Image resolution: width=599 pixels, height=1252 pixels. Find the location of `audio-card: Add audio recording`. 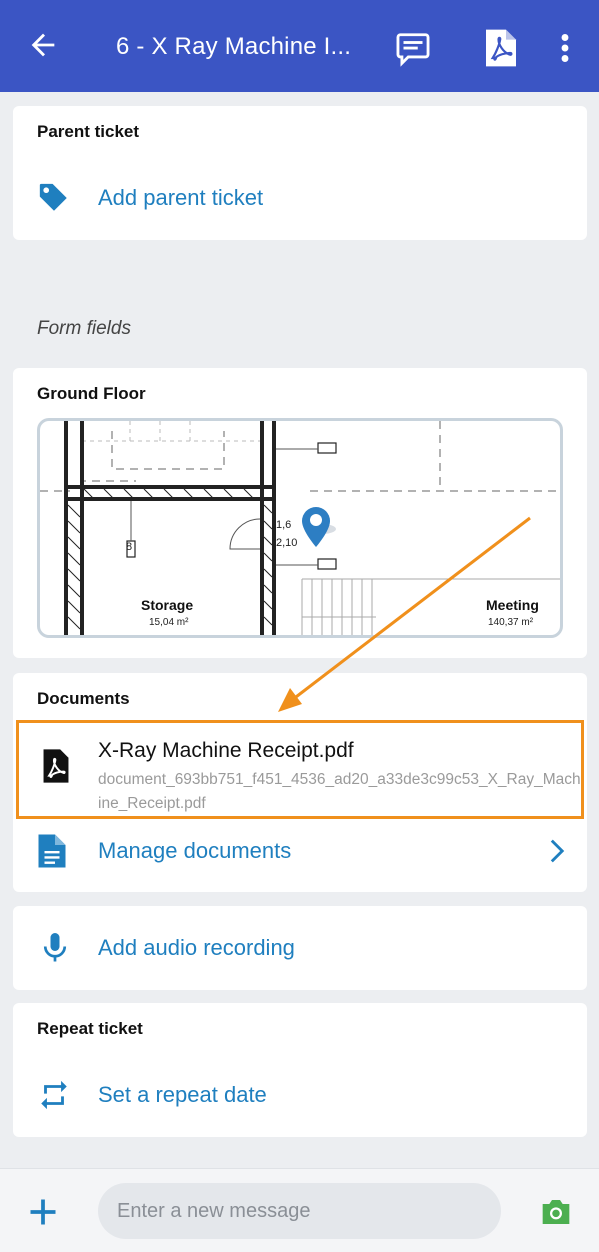

audio-card: Add audio recording is located at coordinates (300, 948).